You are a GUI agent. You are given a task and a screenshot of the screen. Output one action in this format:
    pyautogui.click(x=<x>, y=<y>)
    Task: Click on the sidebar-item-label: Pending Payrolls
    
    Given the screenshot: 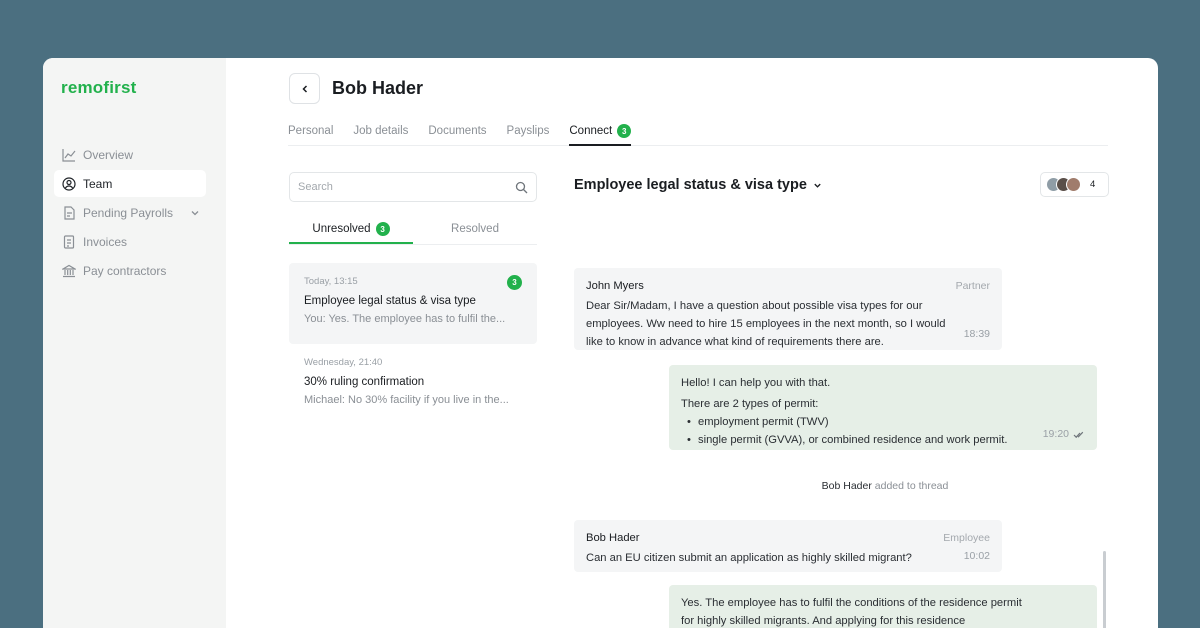 What is the action you would take?
    pyautogui.click(x=128, y=212)
    